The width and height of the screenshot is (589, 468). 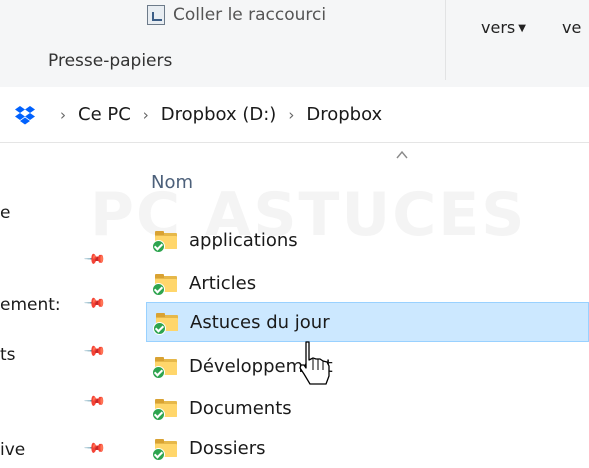 I want to click on file-row: applications, so click(x=367, y=240).